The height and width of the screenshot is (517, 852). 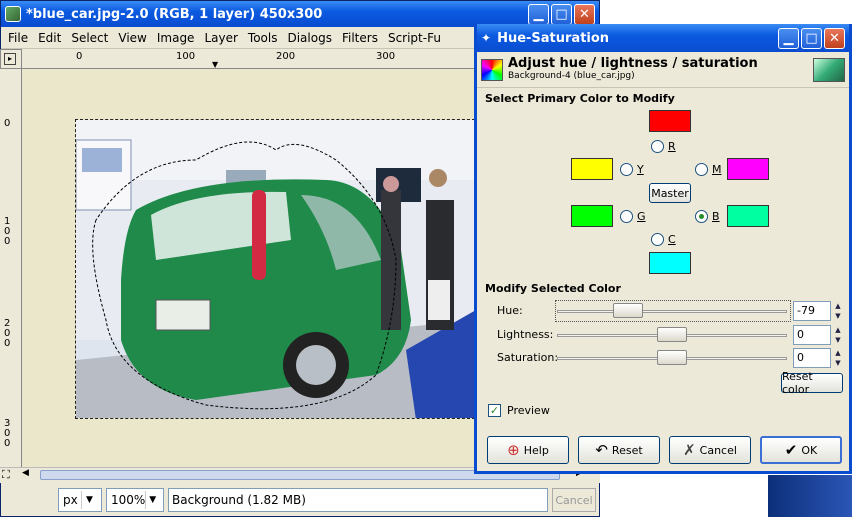 I want to click on yellow-swatch, so click(x=592, y=169).